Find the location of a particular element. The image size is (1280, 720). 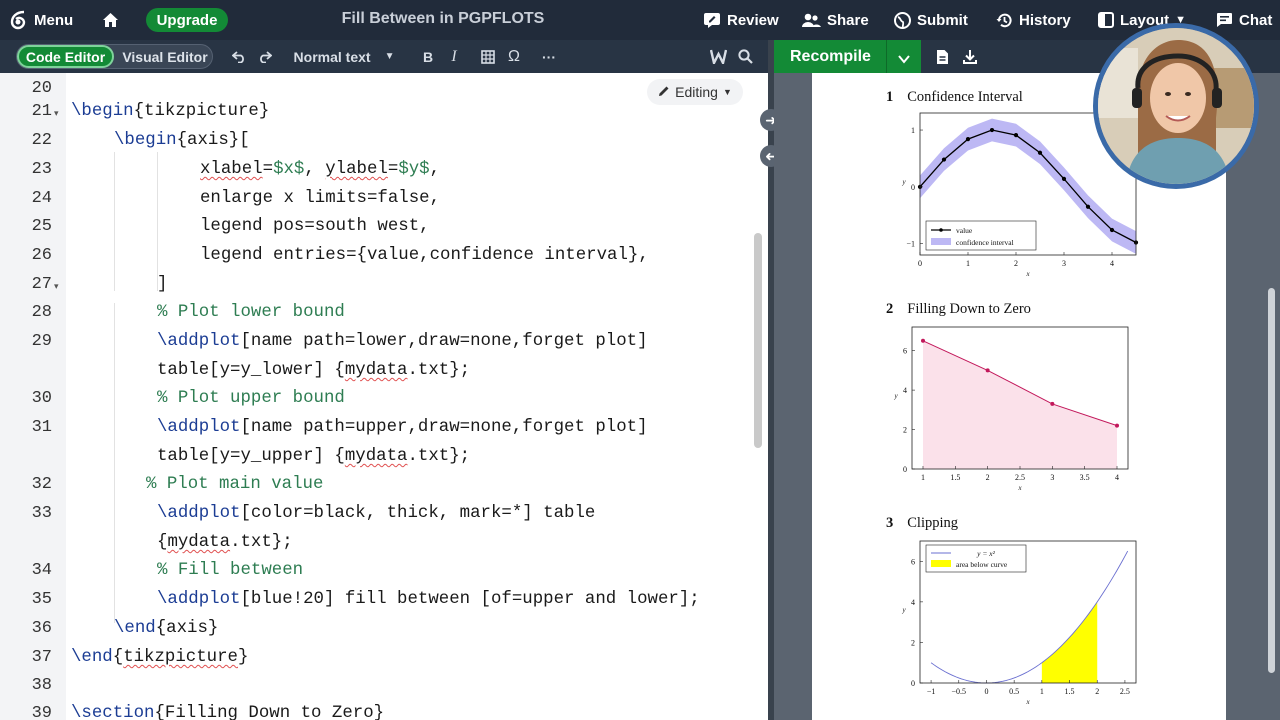

chat-button: Chat is located at coordinates (1244, 20).